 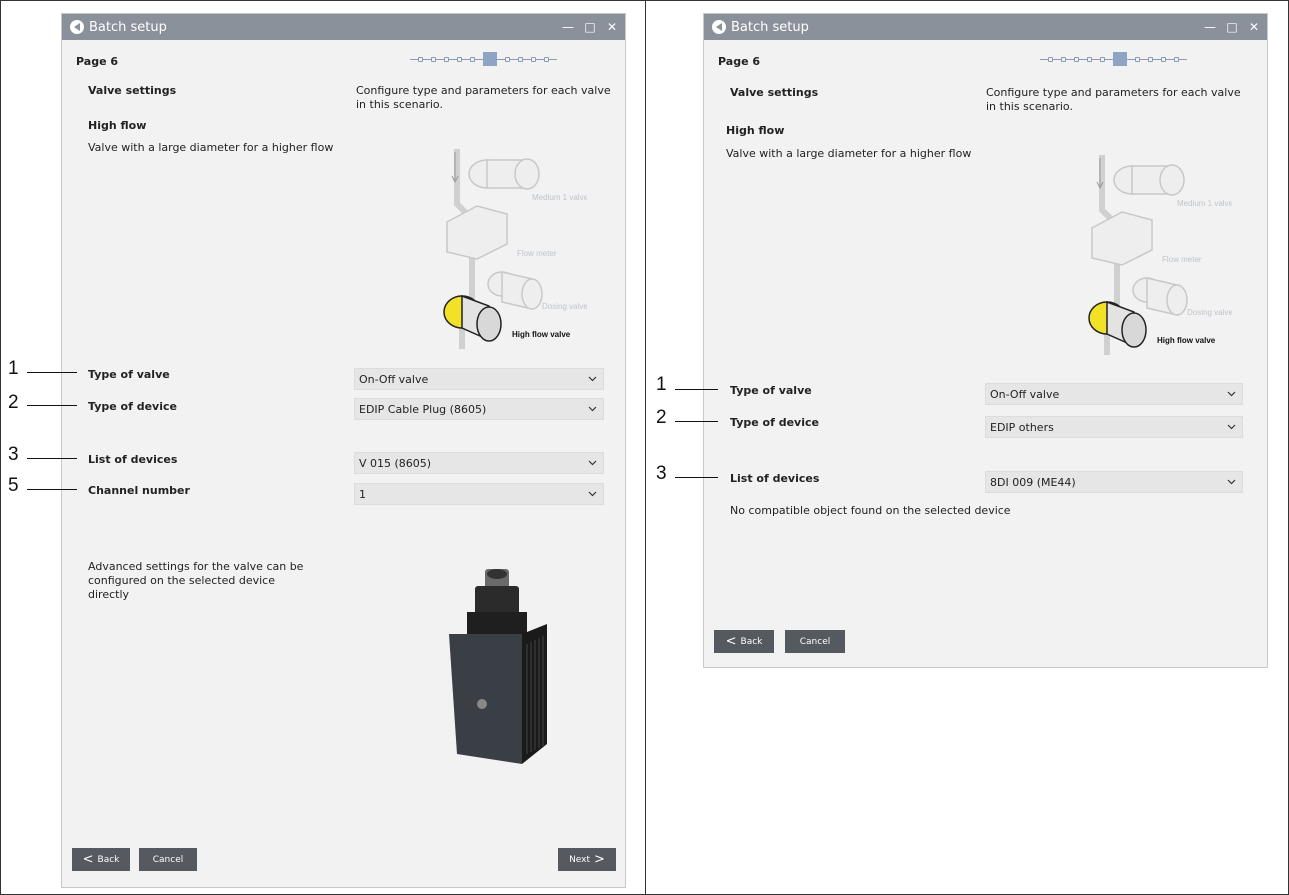 I want to click on device-list-value: 8DI 009 (ME44), so click(x=1033, y=482).